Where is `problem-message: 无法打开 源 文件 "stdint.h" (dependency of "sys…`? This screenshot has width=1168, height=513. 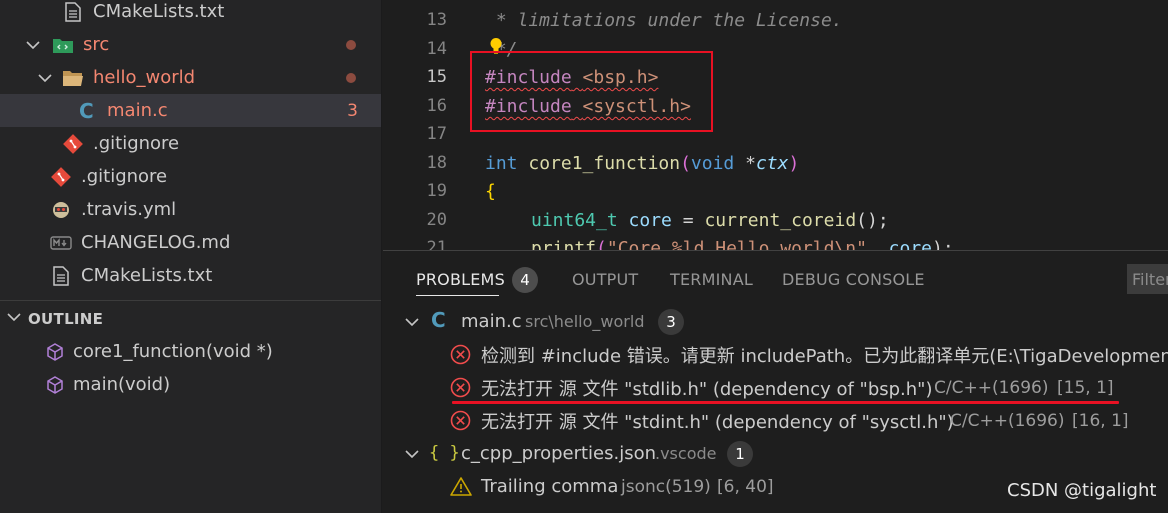 problem-message: 无法打开 源 文件 "stdint.h" (dependency of "sys… is located at coordinates (717, 422).